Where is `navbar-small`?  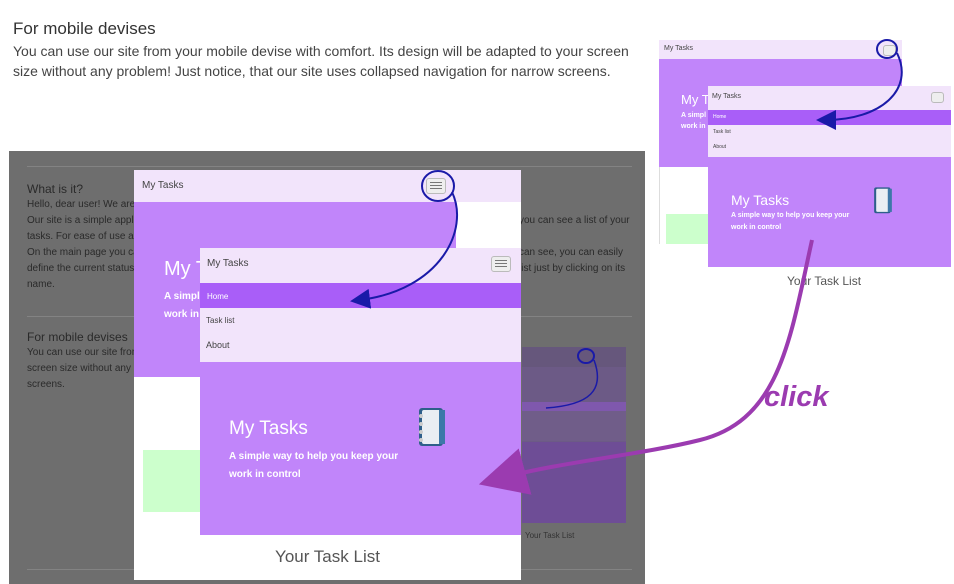 navbar-small is located at coordinates (780, 49).